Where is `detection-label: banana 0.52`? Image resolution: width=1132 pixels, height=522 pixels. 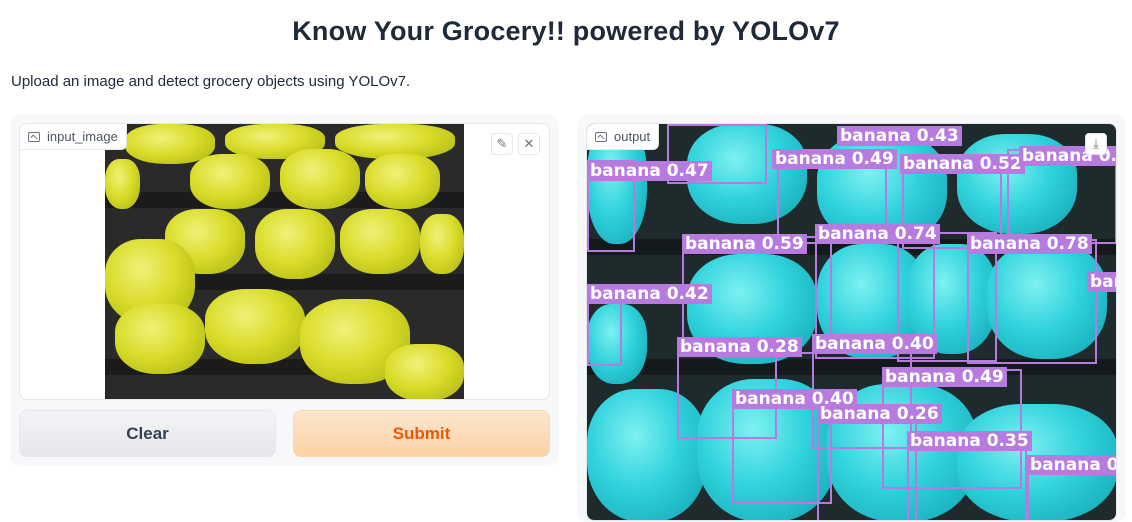
detection-label: banana 0.52 is located at coordinates (962, 164).